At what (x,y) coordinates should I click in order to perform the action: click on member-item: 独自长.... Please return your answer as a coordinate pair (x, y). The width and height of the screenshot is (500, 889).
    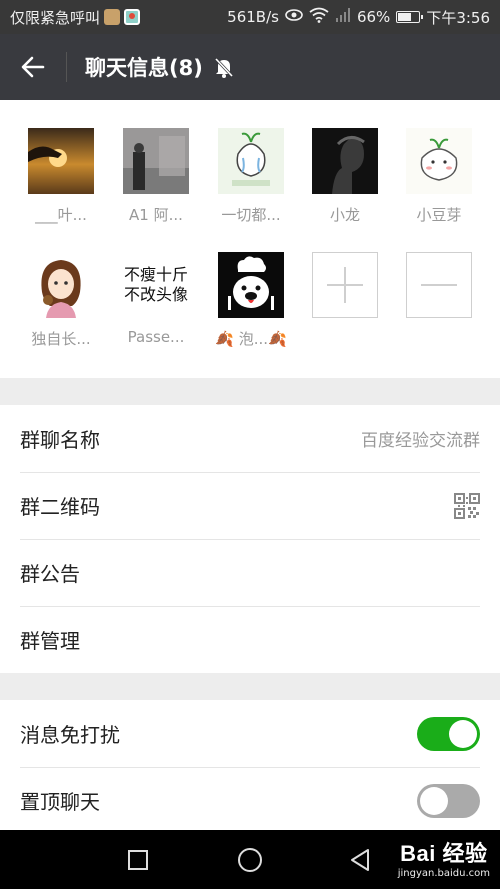
    Looking at the image, I should click on (61, 300).